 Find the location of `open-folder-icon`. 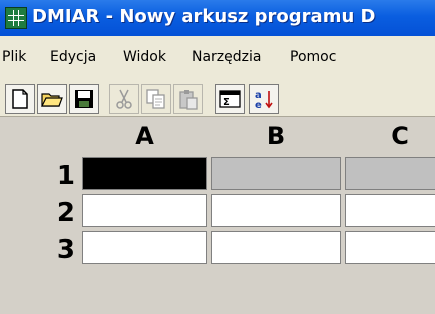

open-folder-icon is located at coordinates (52, 100).